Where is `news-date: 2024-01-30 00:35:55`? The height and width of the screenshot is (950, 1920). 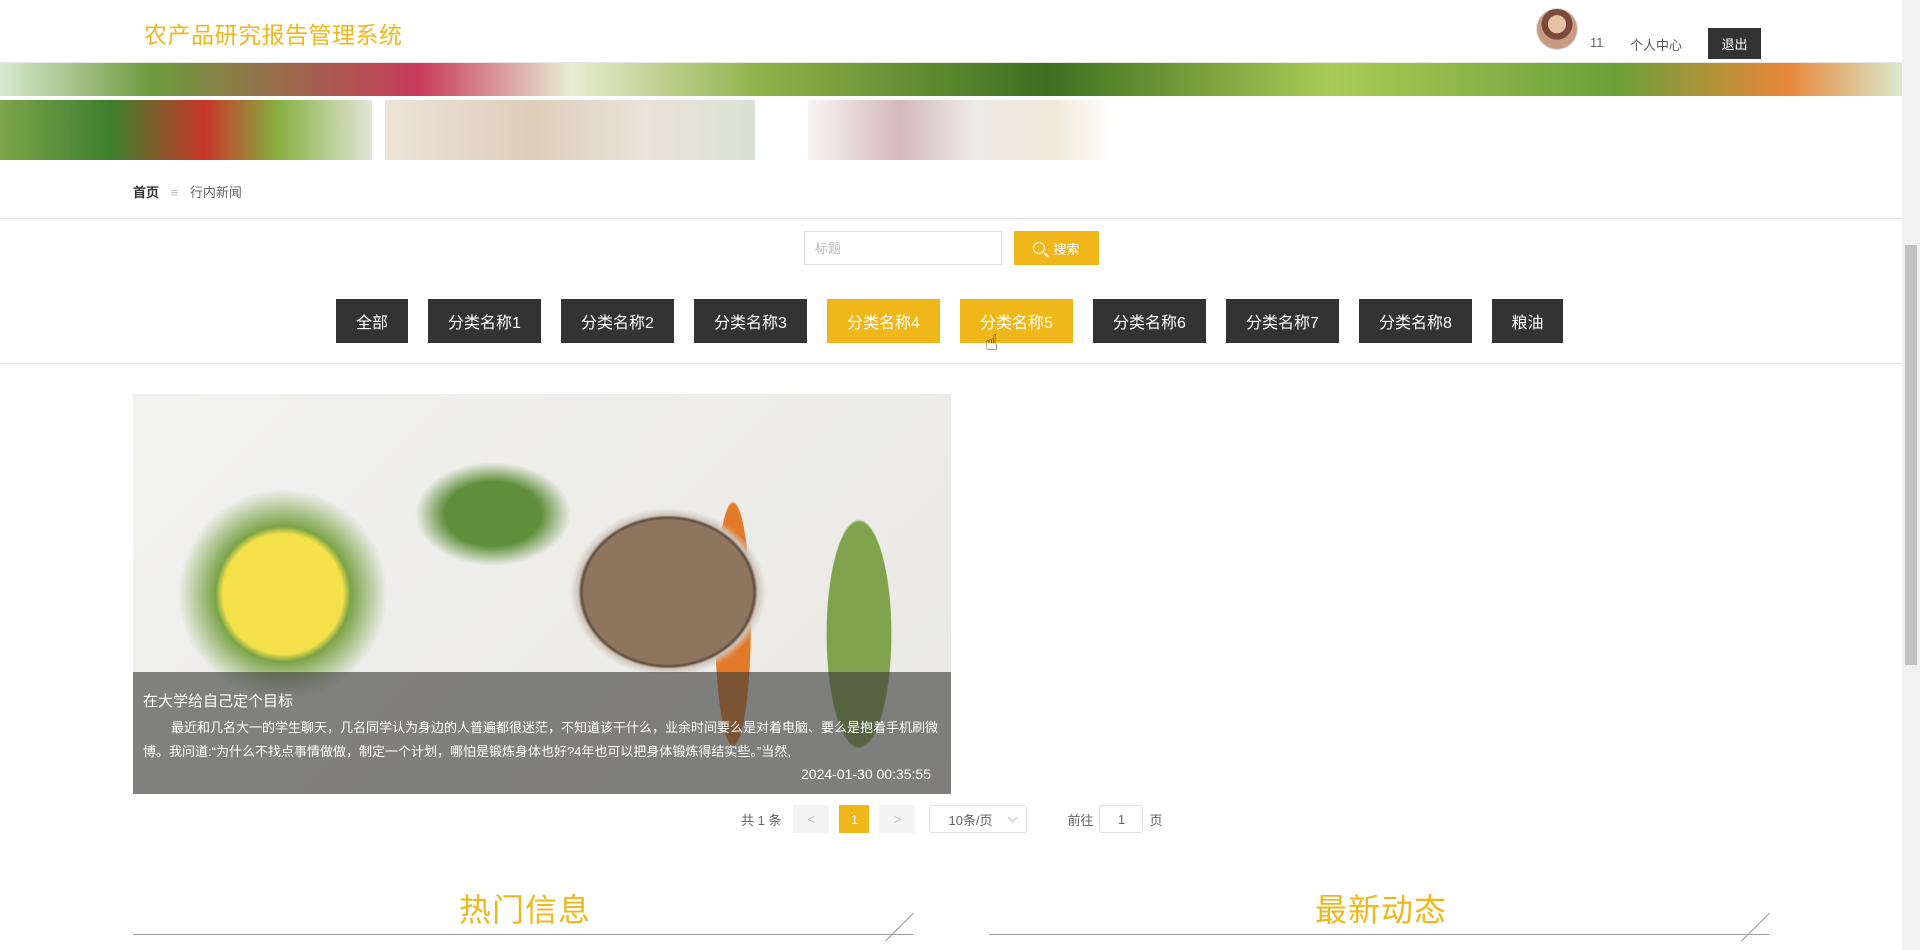
news-date: 2024-01-30 00:35:55 is located at coordinates (866, 774).